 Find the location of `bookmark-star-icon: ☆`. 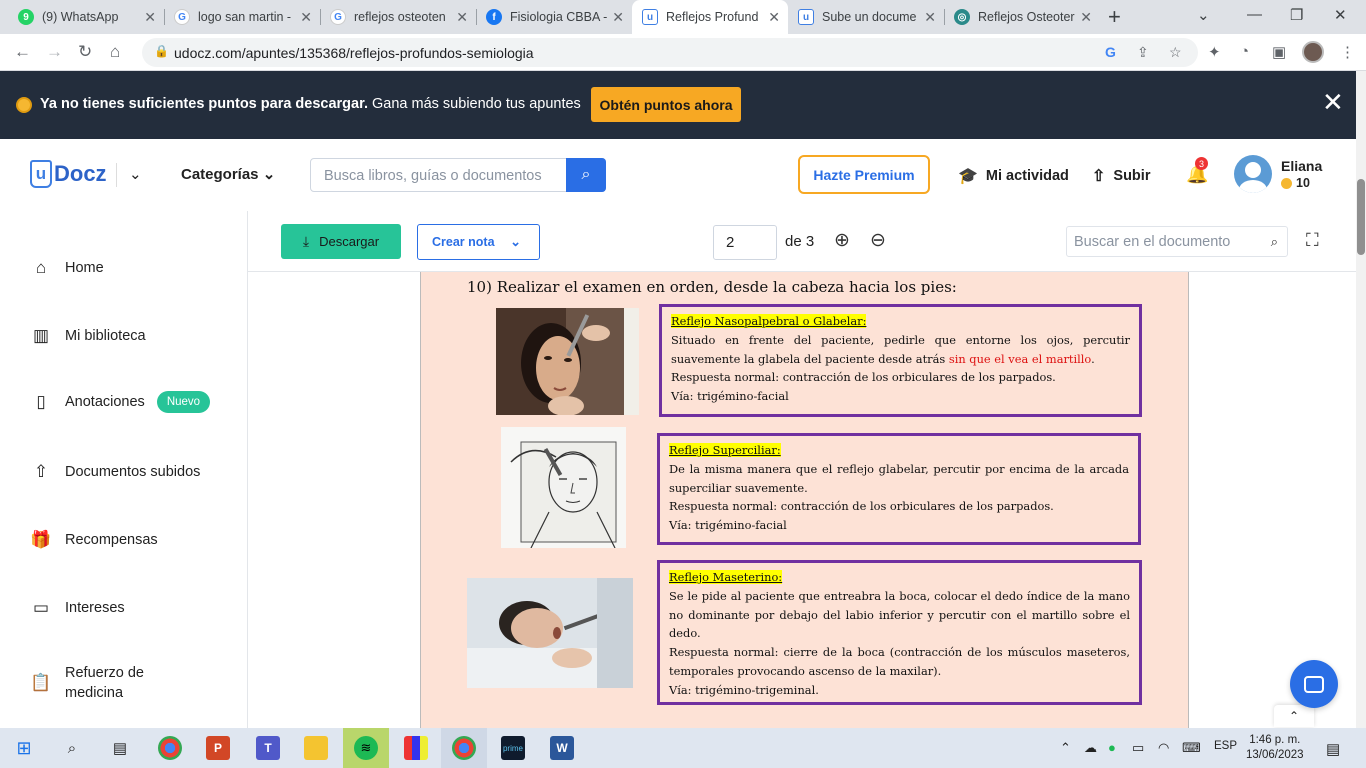

bookmark-star-icon: ☆ is located at coordinates (1175, 52).